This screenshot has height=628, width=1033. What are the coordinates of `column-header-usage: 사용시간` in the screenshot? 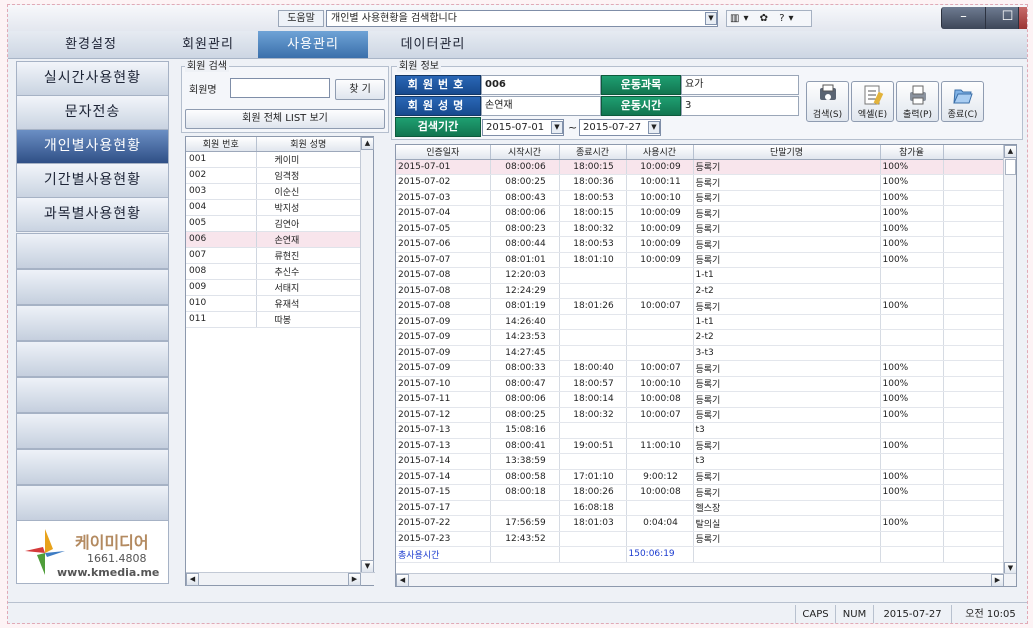 It's located at (660, 152).